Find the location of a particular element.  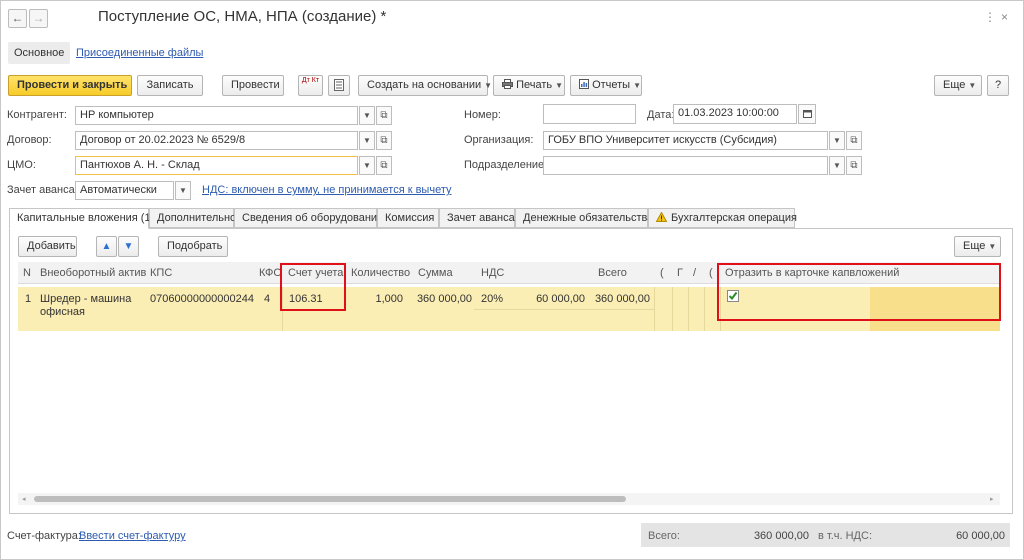

tab-capital-investments: Капитальные вложения (1) is located at coordinates (81, 218).